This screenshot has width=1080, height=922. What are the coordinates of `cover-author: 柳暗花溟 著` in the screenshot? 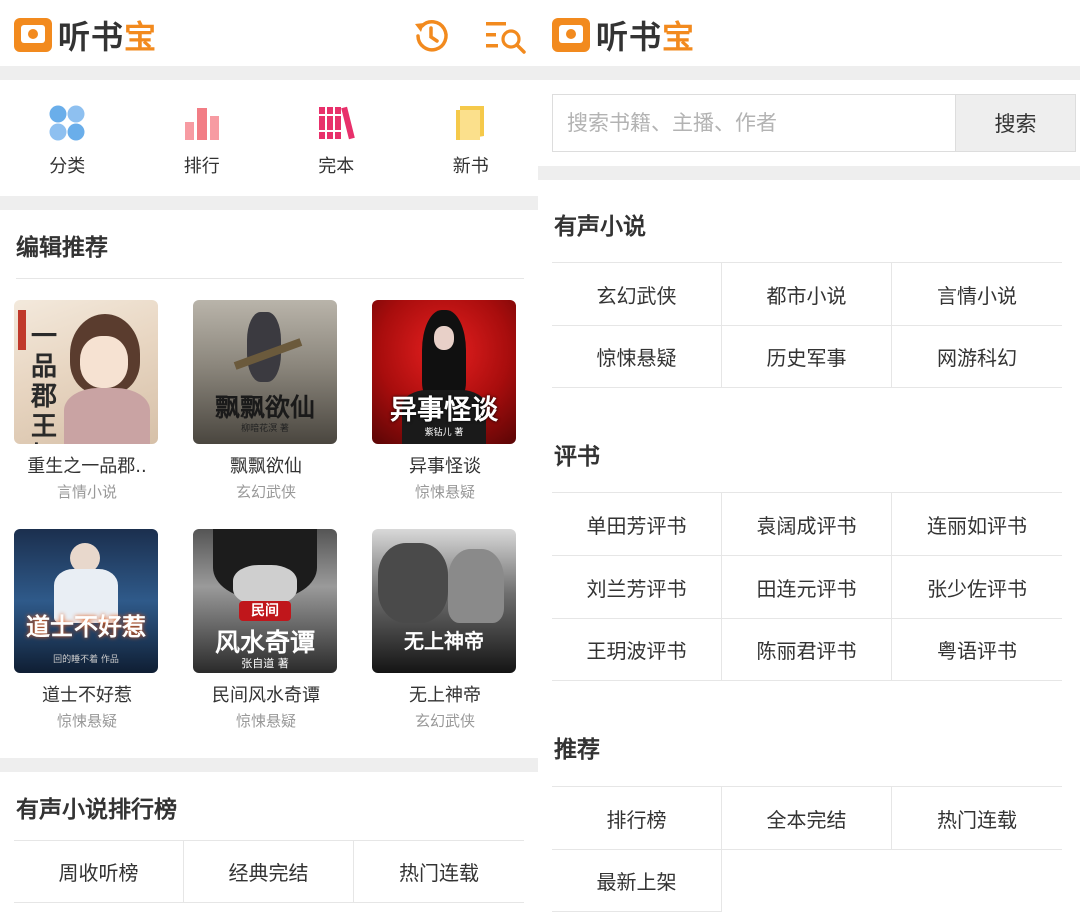 It's located at (265, 429).